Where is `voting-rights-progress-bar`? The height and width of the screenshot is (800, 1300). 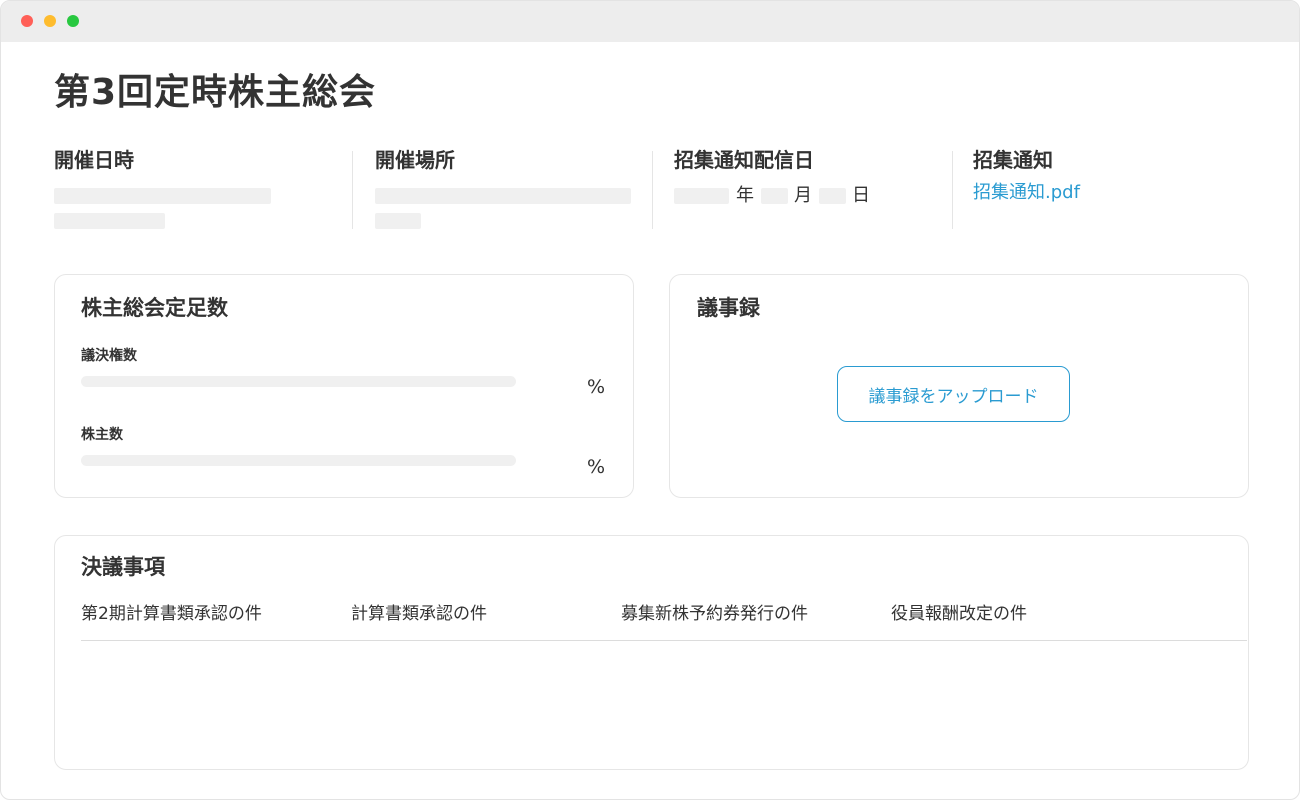 voting-rights-progress-bar is located at coordinates (298, 381).